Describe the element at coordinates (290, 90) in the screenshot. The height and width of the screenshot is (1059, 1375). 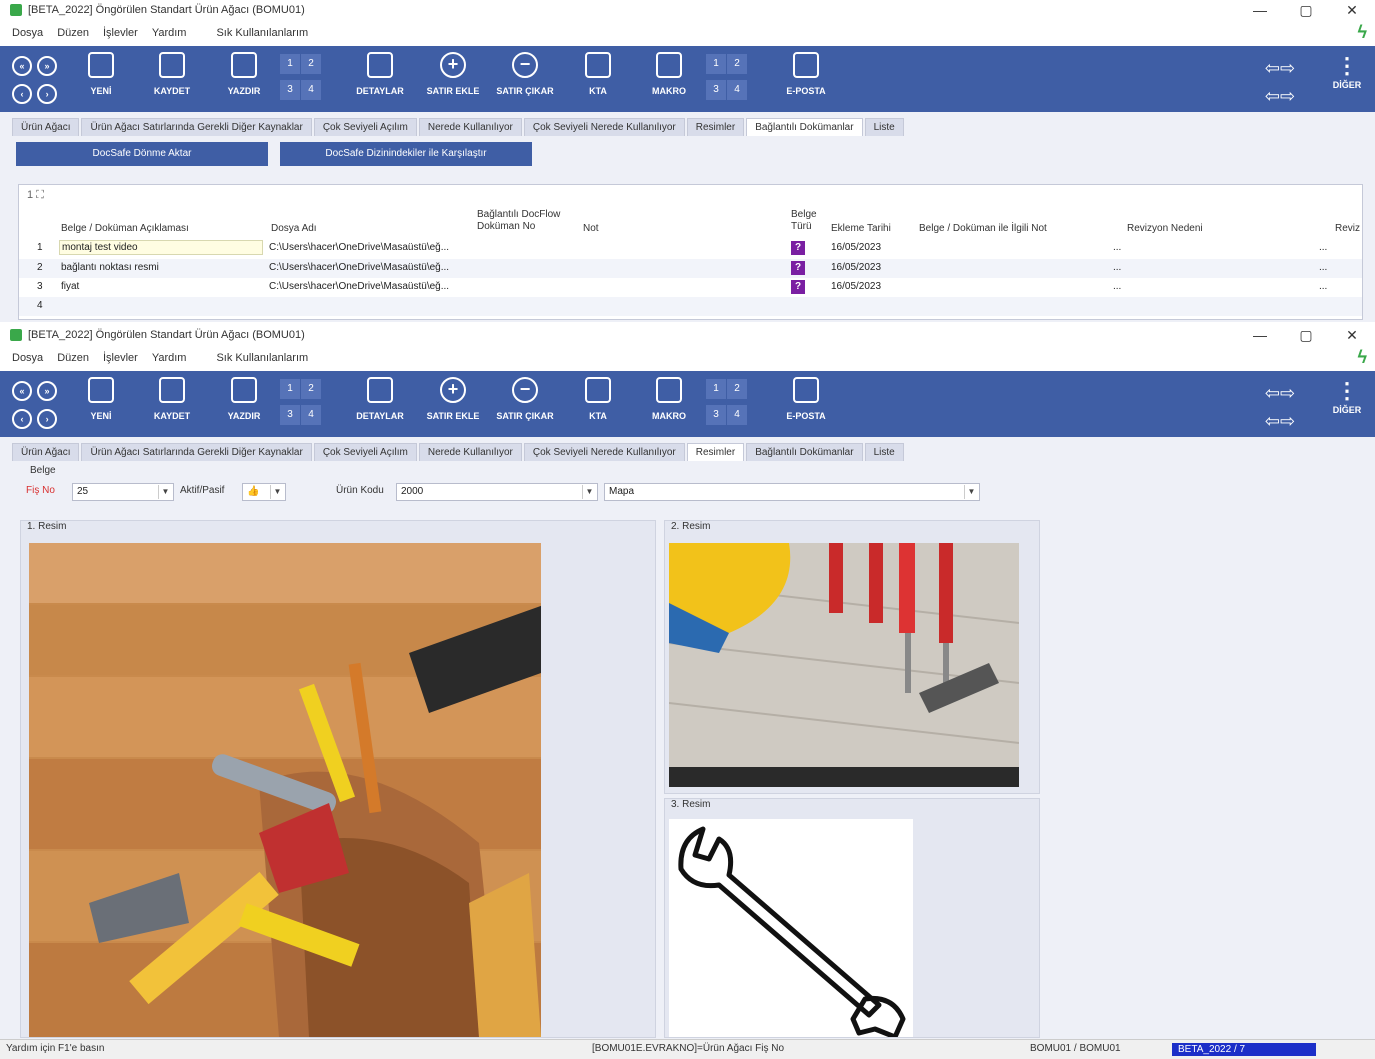
I see `slot-3: 3` at that location.